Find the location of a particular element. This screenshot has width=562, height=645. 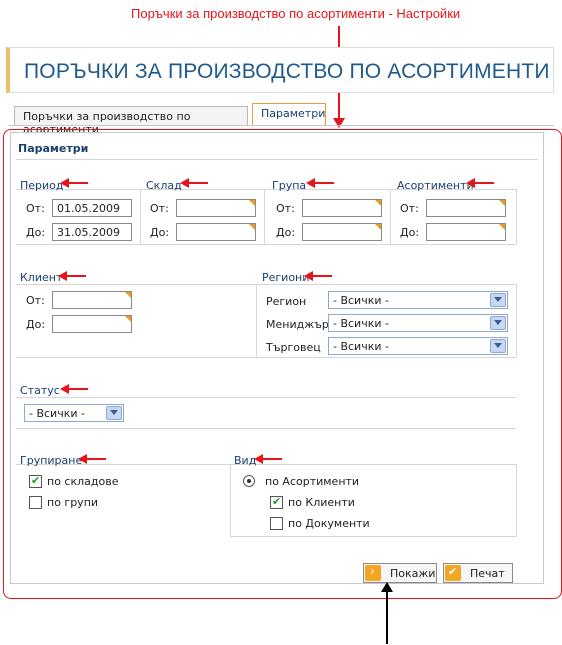

view-documents-checkbox is located at coordinates (276, 523).